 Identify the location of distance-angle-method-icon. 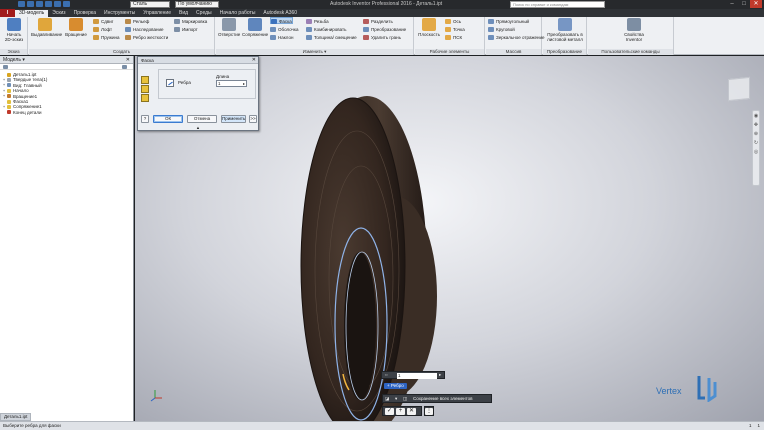
(145, 89).